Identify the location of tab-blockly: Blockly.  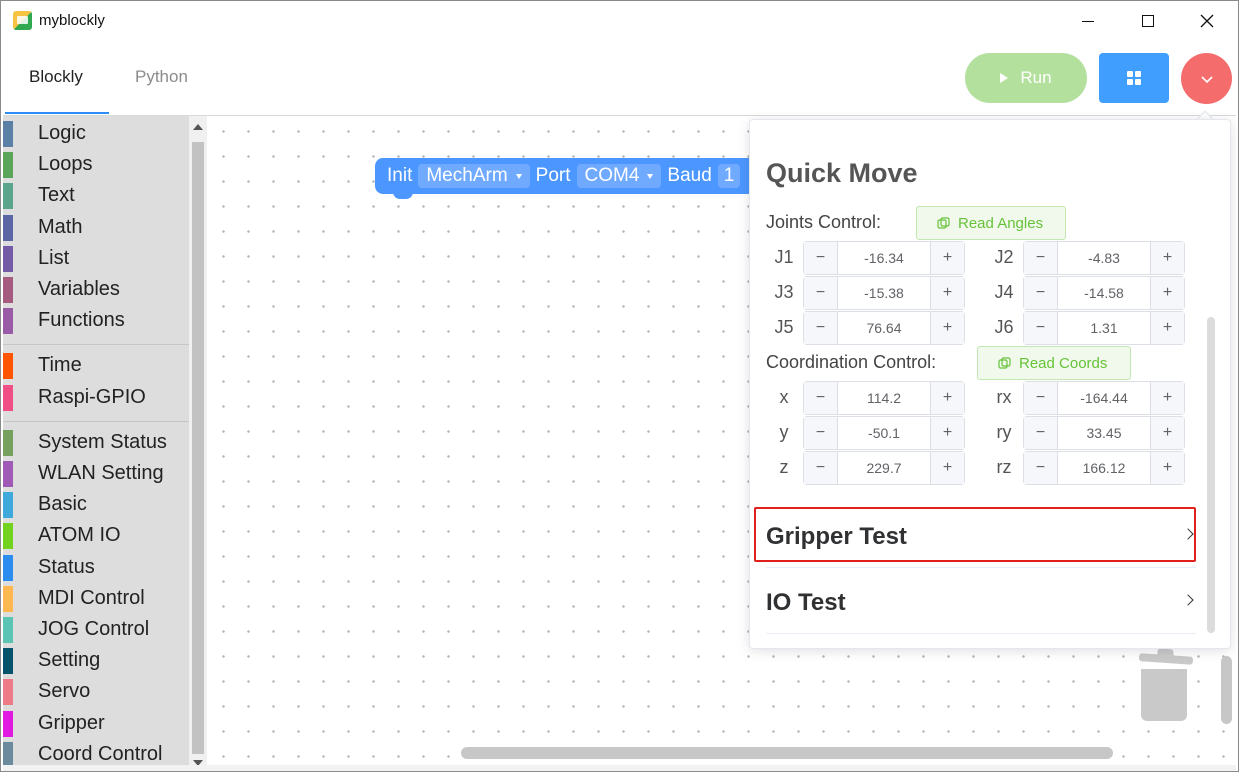
(56, 77).